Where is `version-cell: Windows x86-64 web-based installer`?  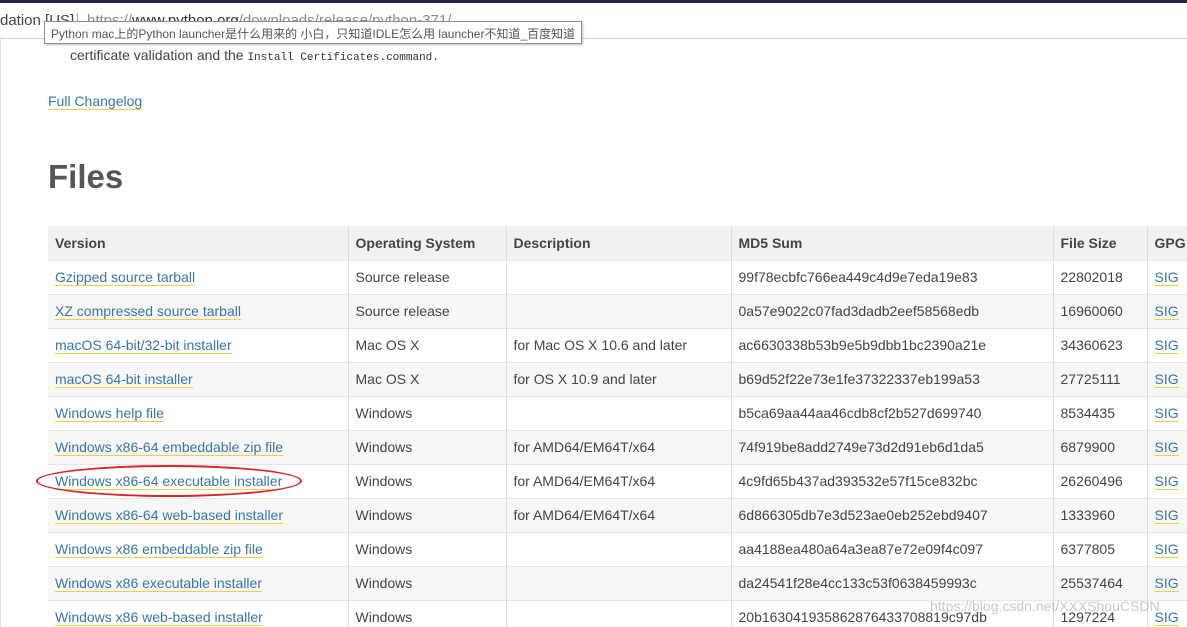 version-cell: Windows x86-64 web-based installer is located at coordinates (198, 514).